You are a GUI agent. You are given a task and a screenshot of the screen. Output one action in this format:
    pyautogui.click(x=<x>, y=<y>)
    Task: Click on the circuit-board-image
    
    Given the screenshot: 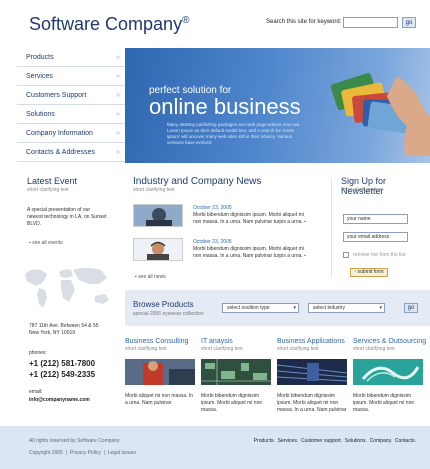 What is the action you would take?
    pyautogui.click(x=236, y=372)
    